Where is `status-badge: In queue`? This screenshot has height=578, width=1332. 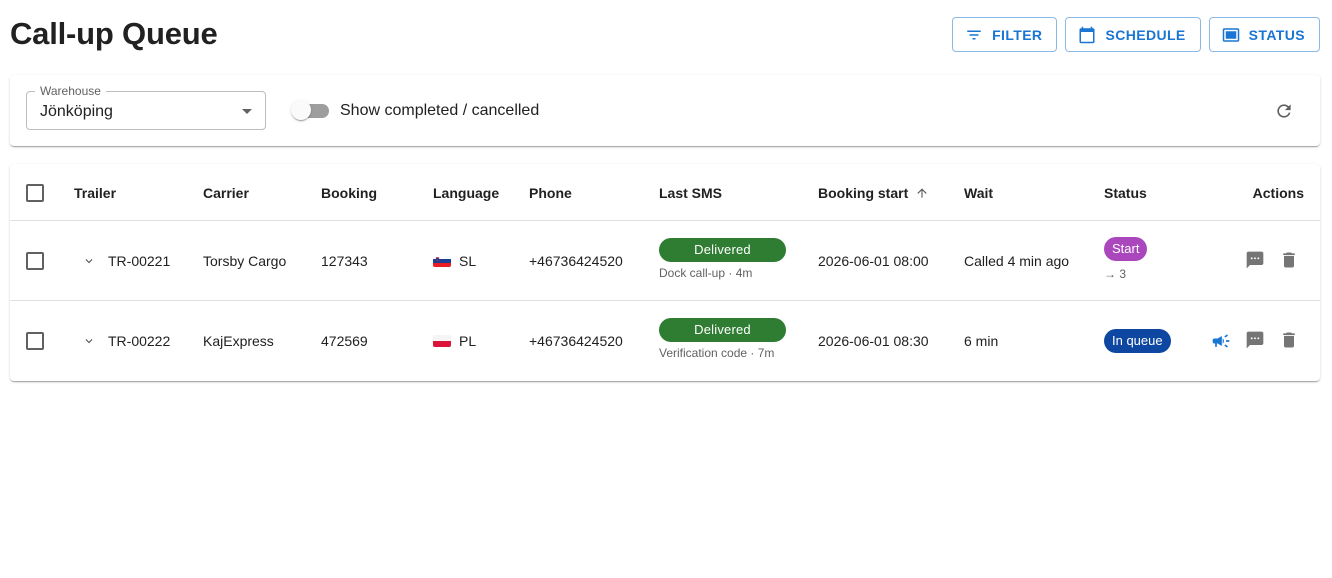
status-badge: In queue is located at coordinates (1137, 341).